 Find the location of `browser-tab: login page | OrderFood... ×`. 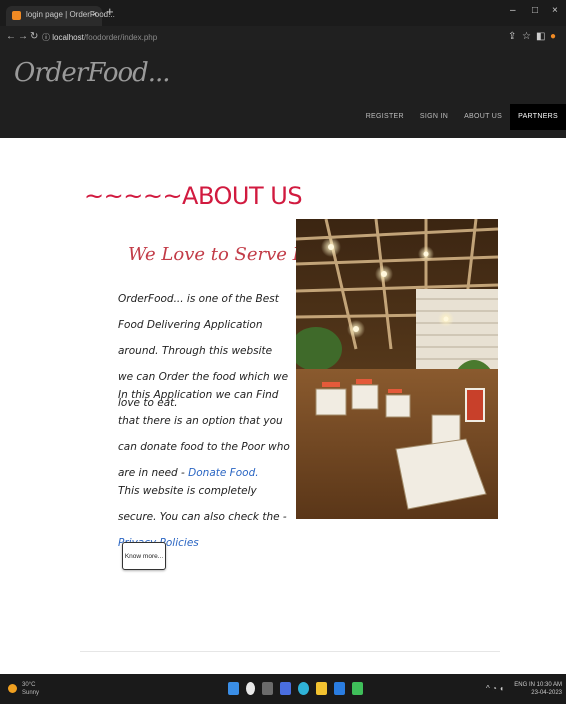

browser-tab: login page | OrderFood... × is located at coordinates (60, 16).